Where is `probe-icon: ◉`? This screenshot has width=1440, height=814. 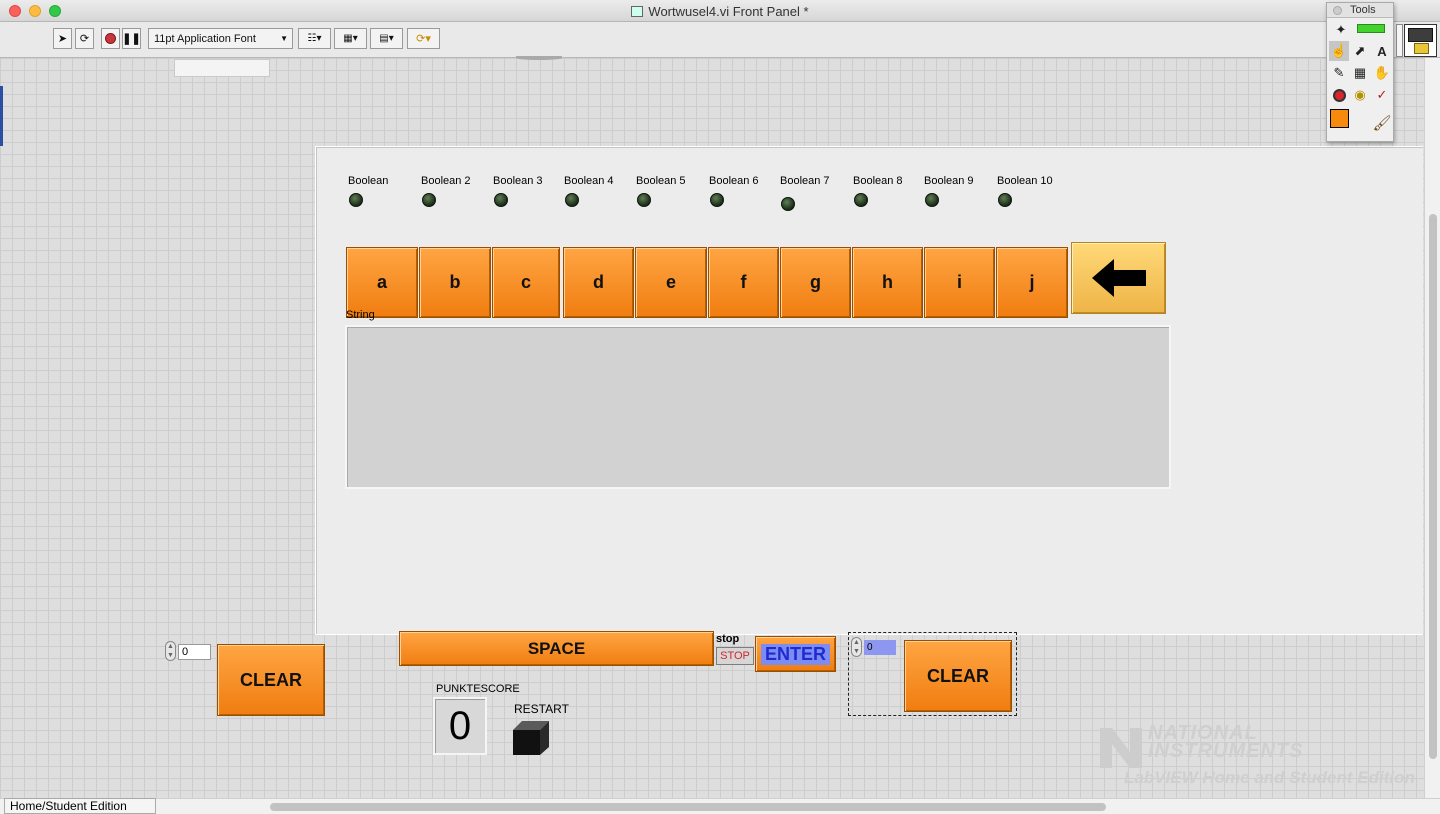 probe-icon: ◉ is located at coordinates (1360, 95).